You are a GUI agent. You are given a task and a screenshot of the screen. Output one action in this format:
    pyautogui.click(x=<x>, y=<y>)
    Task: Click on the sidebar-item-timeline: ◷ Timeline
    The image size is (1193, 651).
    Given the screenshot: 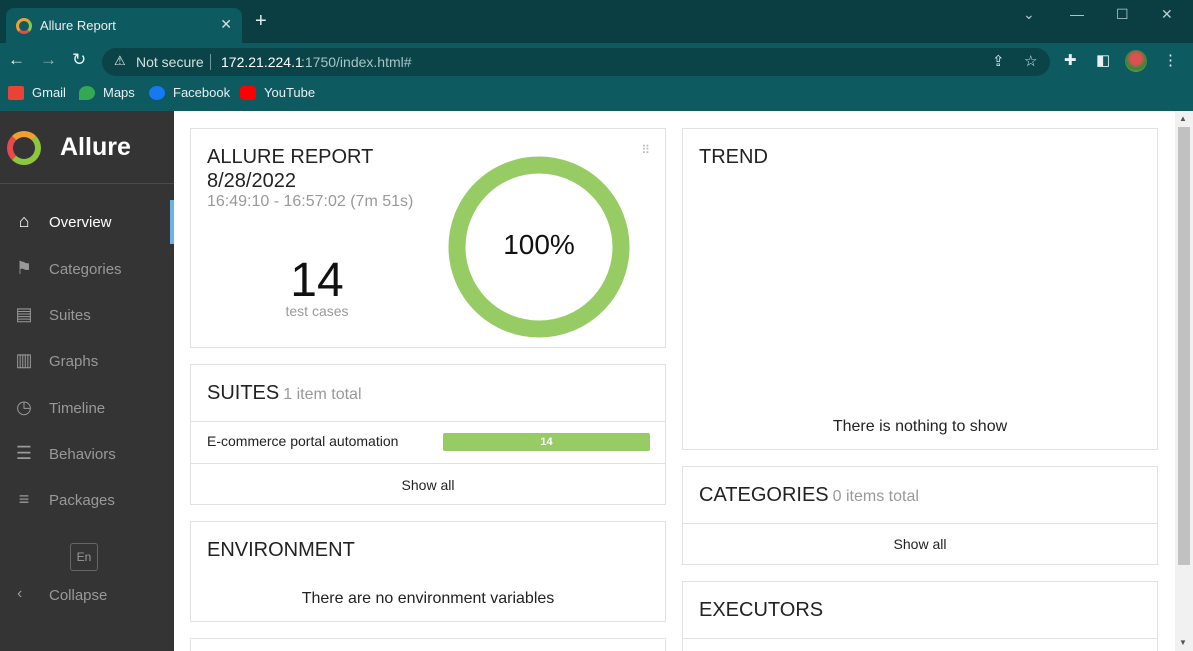 What is the action you would take?
    pyautogui.click(x=87, y=408)
    